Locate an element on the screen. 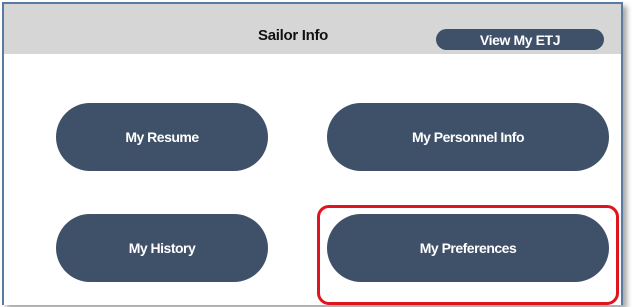 The width and height of the screenshot is (637, 307). view-my-etj-button: View My ETJ is located at coordinates (520, 39).